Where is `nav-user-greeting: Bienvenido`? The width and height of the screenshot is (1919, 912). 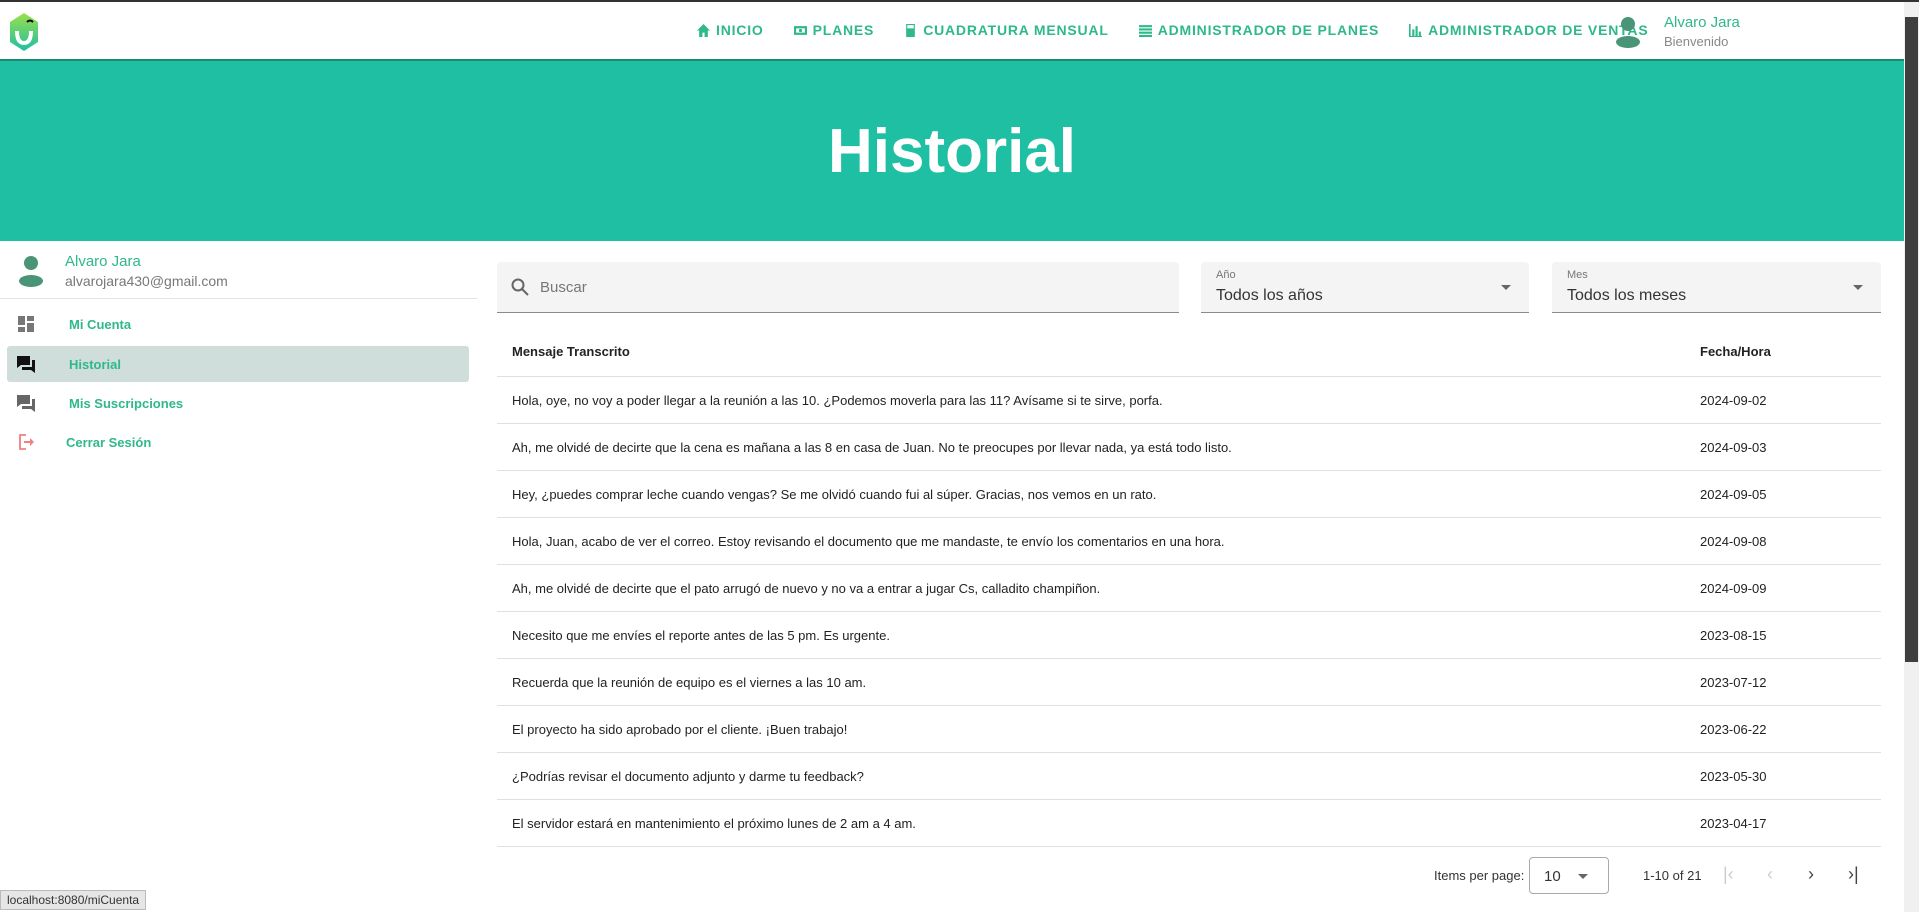 nav-user-greeting: Bienvenido is located at coordinates (1696, 41).